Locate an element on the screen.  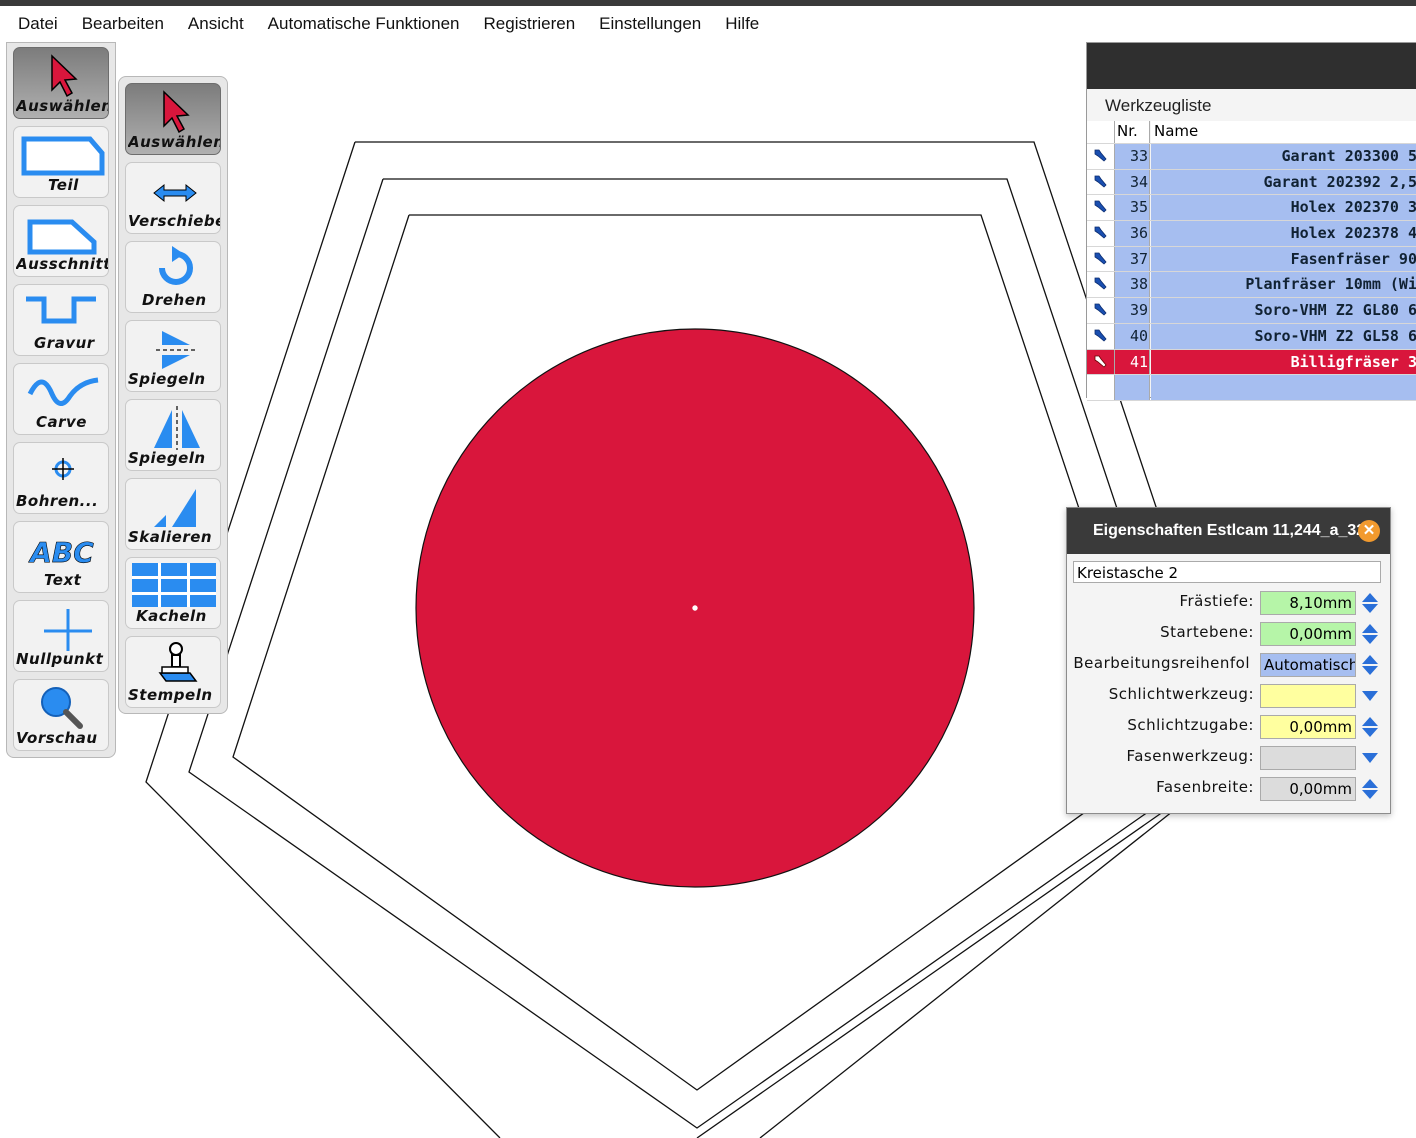
tool-engrave-button: Gravur is located at coordinates (61, 320).